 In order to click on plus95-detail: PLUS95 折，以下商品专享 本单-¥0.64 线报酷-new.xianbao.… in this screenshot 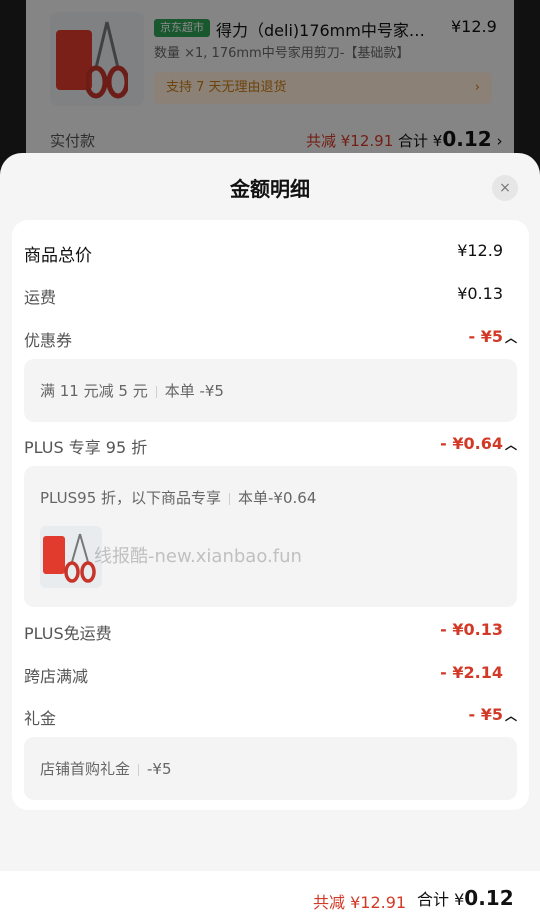, I will do `click(270, 536)`.